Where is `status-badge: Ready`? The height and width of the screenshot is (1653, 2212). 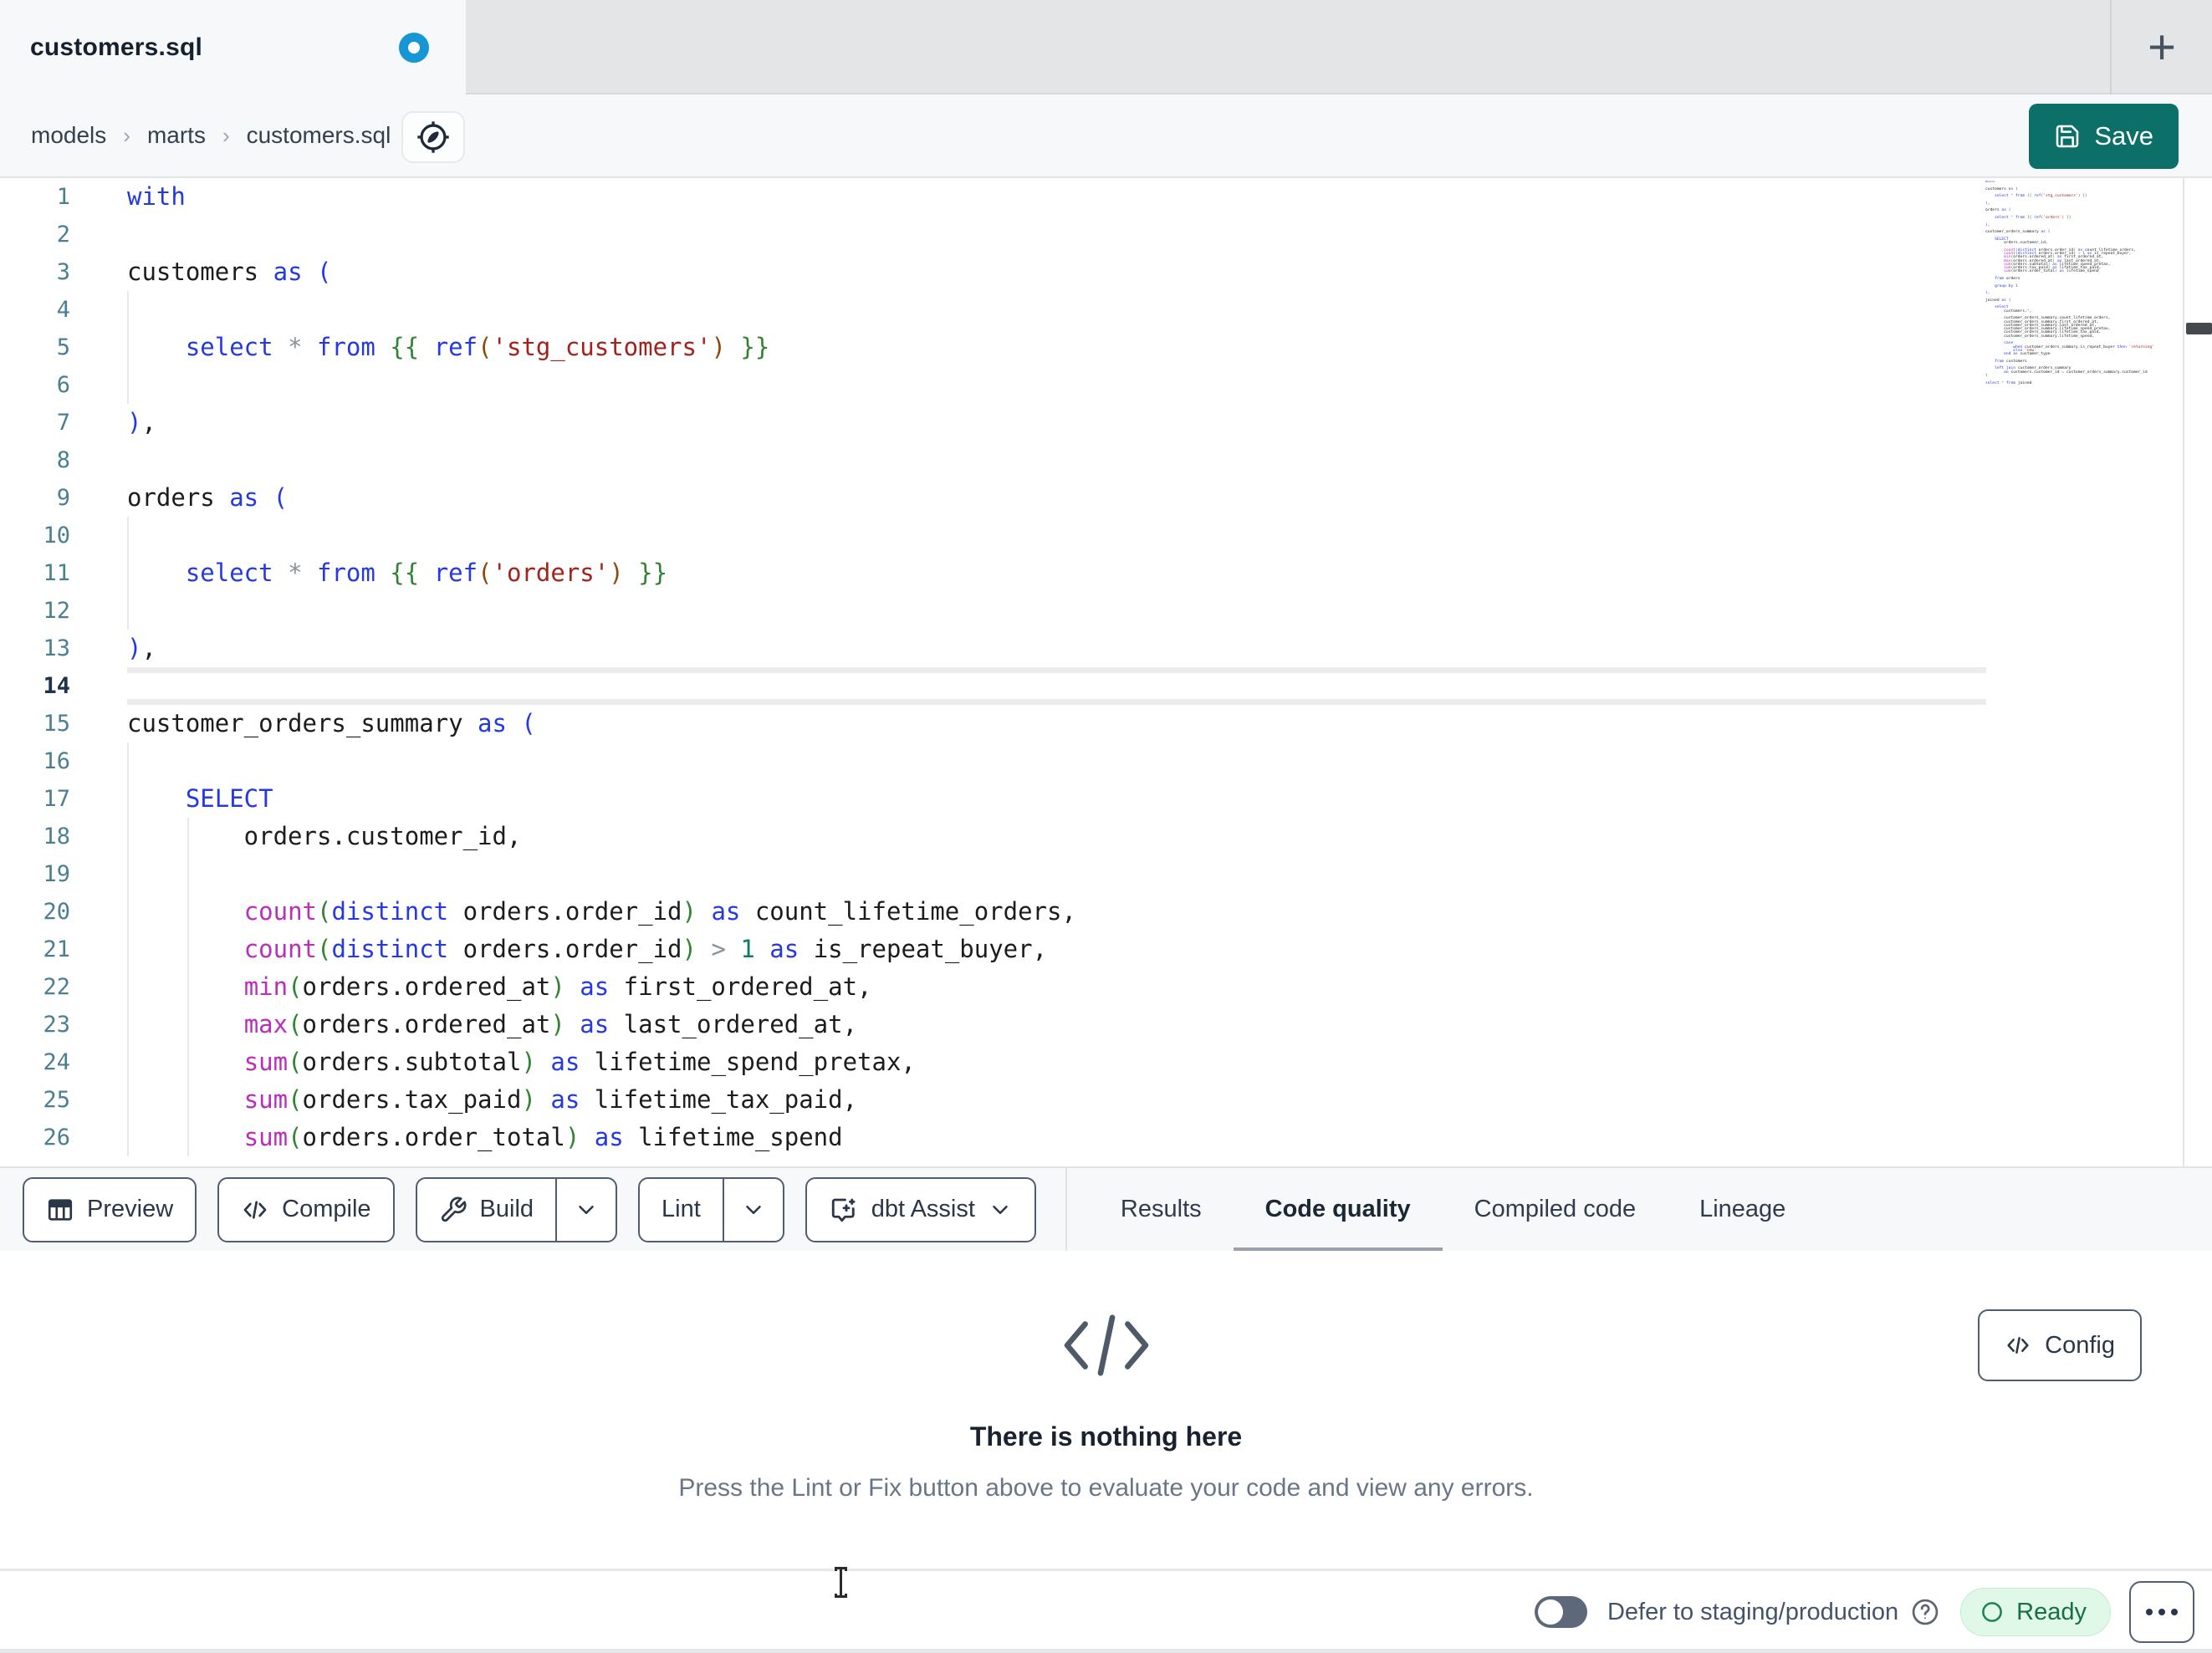
status-badge: Ready is located at coordinates (2036, 1612).